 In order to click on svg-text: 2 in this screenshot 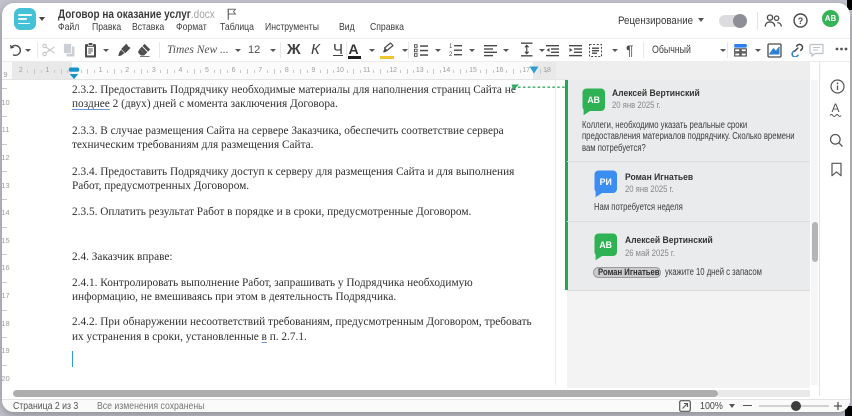, I will do `click(451, 54)`.